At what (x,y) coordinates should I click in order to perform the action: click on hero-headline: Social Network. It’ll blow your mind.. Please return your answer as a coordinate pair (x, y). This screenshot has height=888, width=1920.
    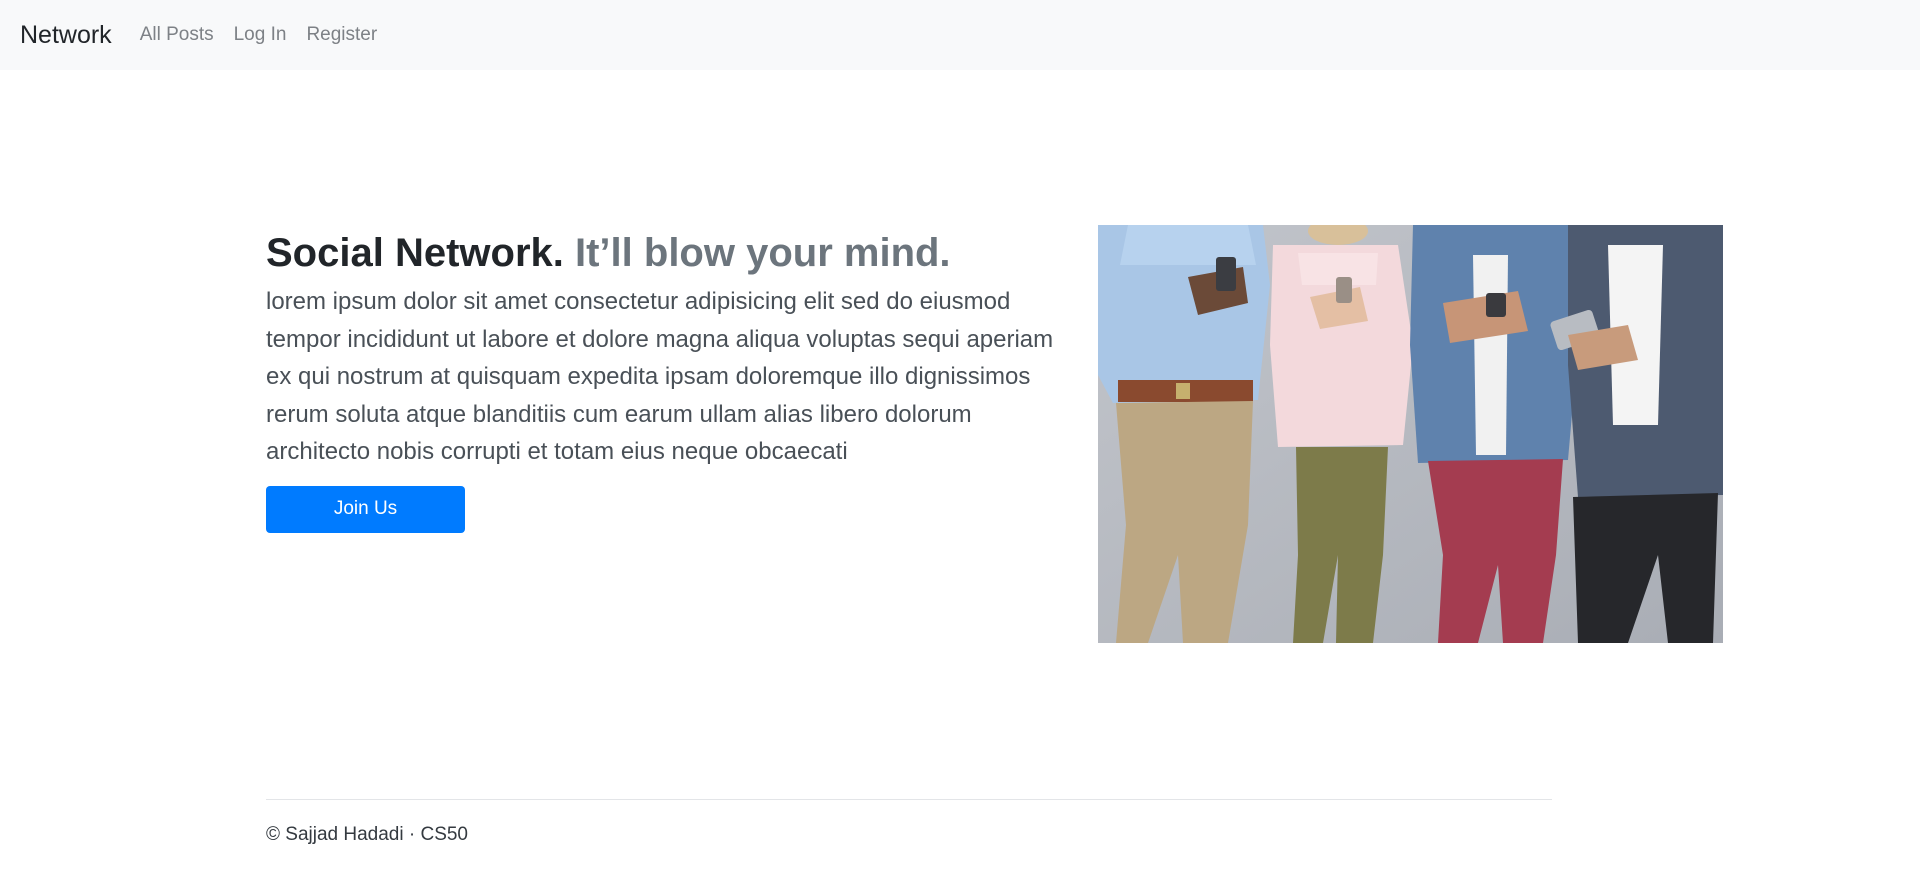
    Looking at the image, I should click on (666, 253).